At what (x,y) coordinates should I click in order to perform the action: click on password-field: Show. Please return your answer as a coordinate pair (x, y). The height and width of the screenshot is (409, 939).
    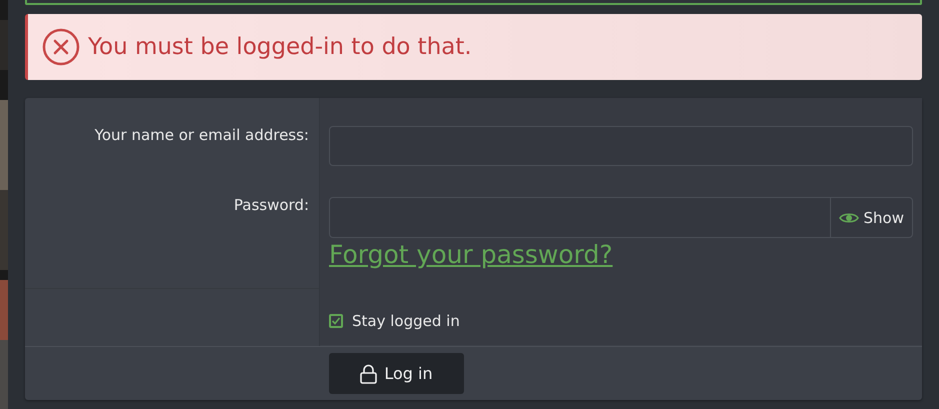
    Looking at the image, I should click on (621, 217).